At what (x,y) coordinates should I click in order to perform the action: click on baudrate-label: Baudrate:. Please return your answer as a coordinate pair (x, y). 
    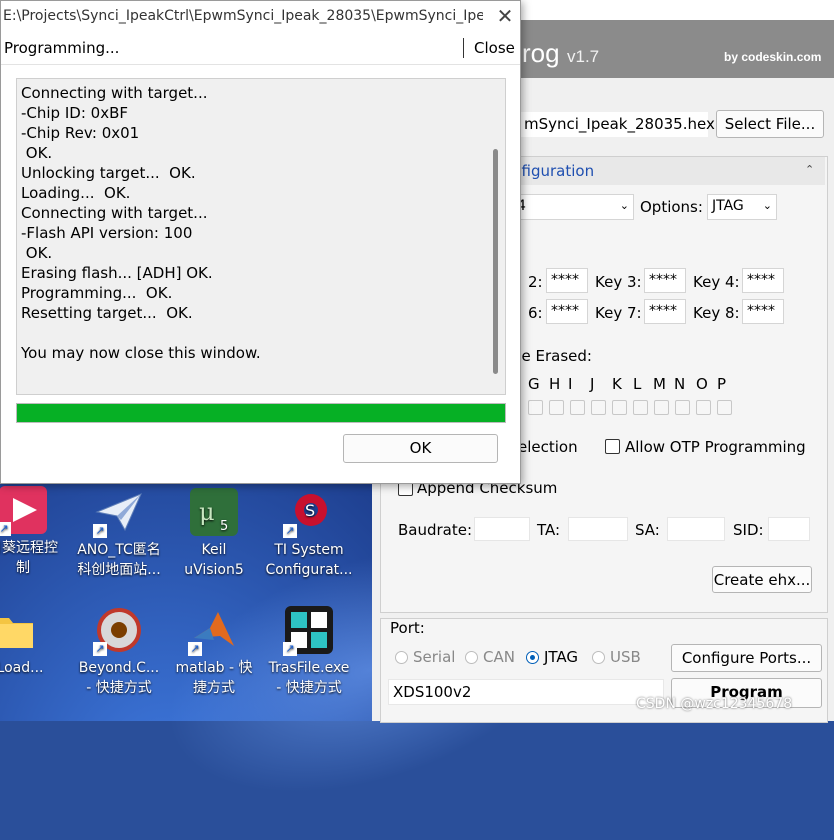
    Looking at the image, I should click on (435, 530).